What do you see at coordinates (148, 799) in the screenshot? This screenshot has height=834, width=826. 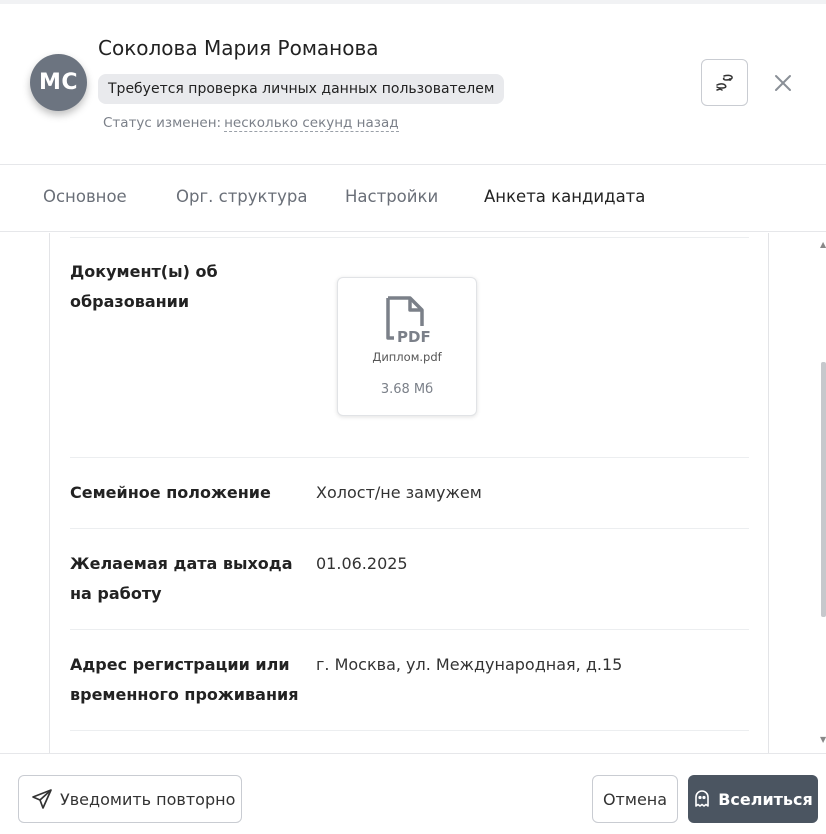 I see `notify-again-label: Уведомить повторно` at bounding box center [148, 799].